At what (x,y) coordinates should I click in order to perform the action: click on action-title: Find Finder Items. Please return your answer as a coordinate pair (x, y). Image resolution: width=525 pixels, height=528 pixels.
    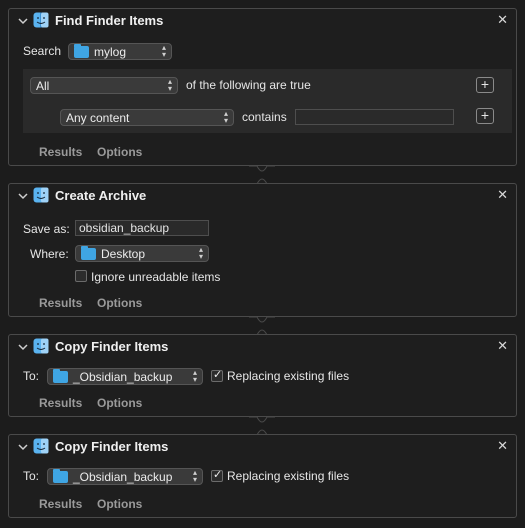
    Looking at the image, I should click on (109, 20).